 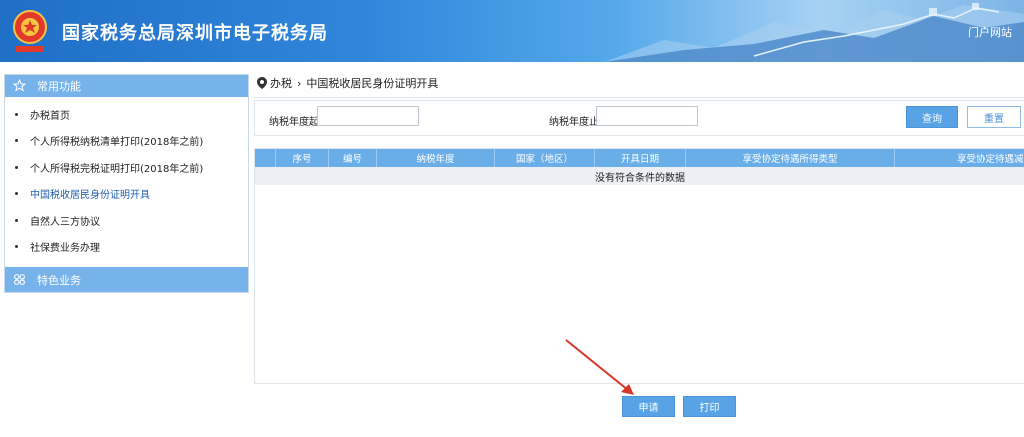 I want to click on sidebar-item-label: 个人所得税完税证明打印(2018年之前), so click(x=117, y=169).